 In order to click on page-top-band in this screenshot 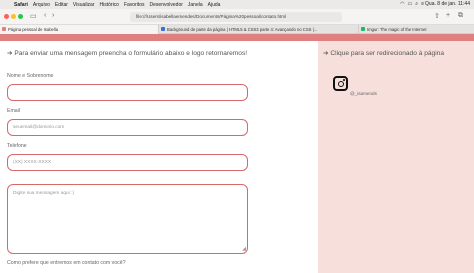, I will do `click(237, 37)`.